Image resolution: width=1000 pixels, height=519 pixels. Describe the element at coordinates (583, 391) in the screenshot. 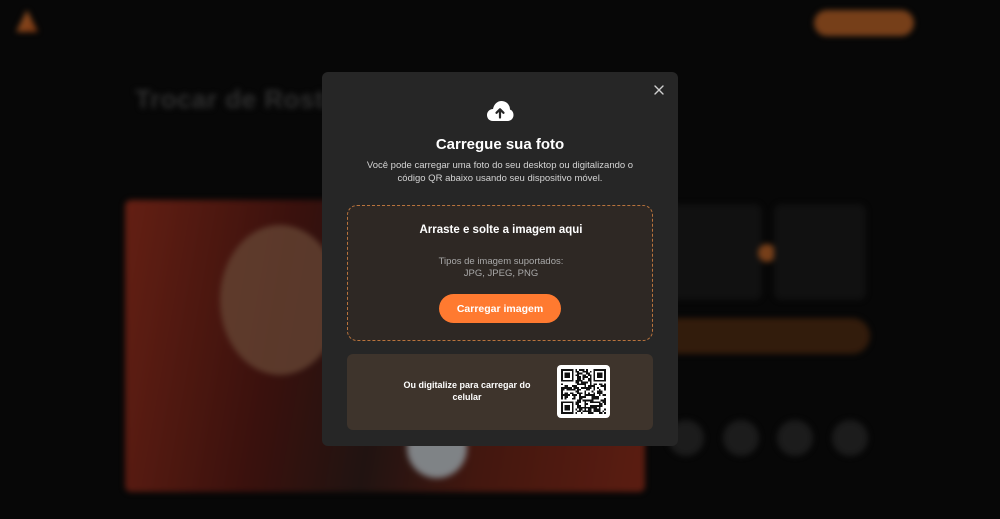

I see `qr-code` at that location.